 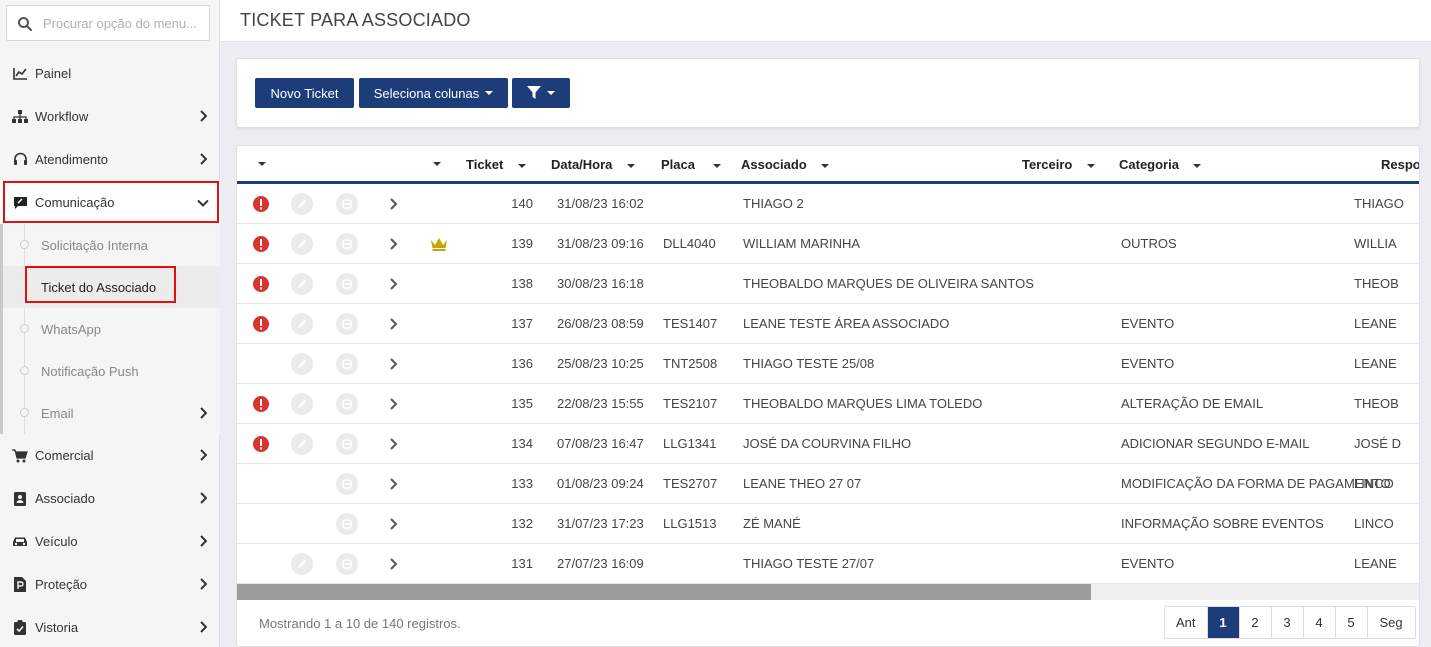 What do you see at coordinates (62, 116) in the screenshot?
I see `sidebar-item-label: Workflow` at bounding box center [62, 116].